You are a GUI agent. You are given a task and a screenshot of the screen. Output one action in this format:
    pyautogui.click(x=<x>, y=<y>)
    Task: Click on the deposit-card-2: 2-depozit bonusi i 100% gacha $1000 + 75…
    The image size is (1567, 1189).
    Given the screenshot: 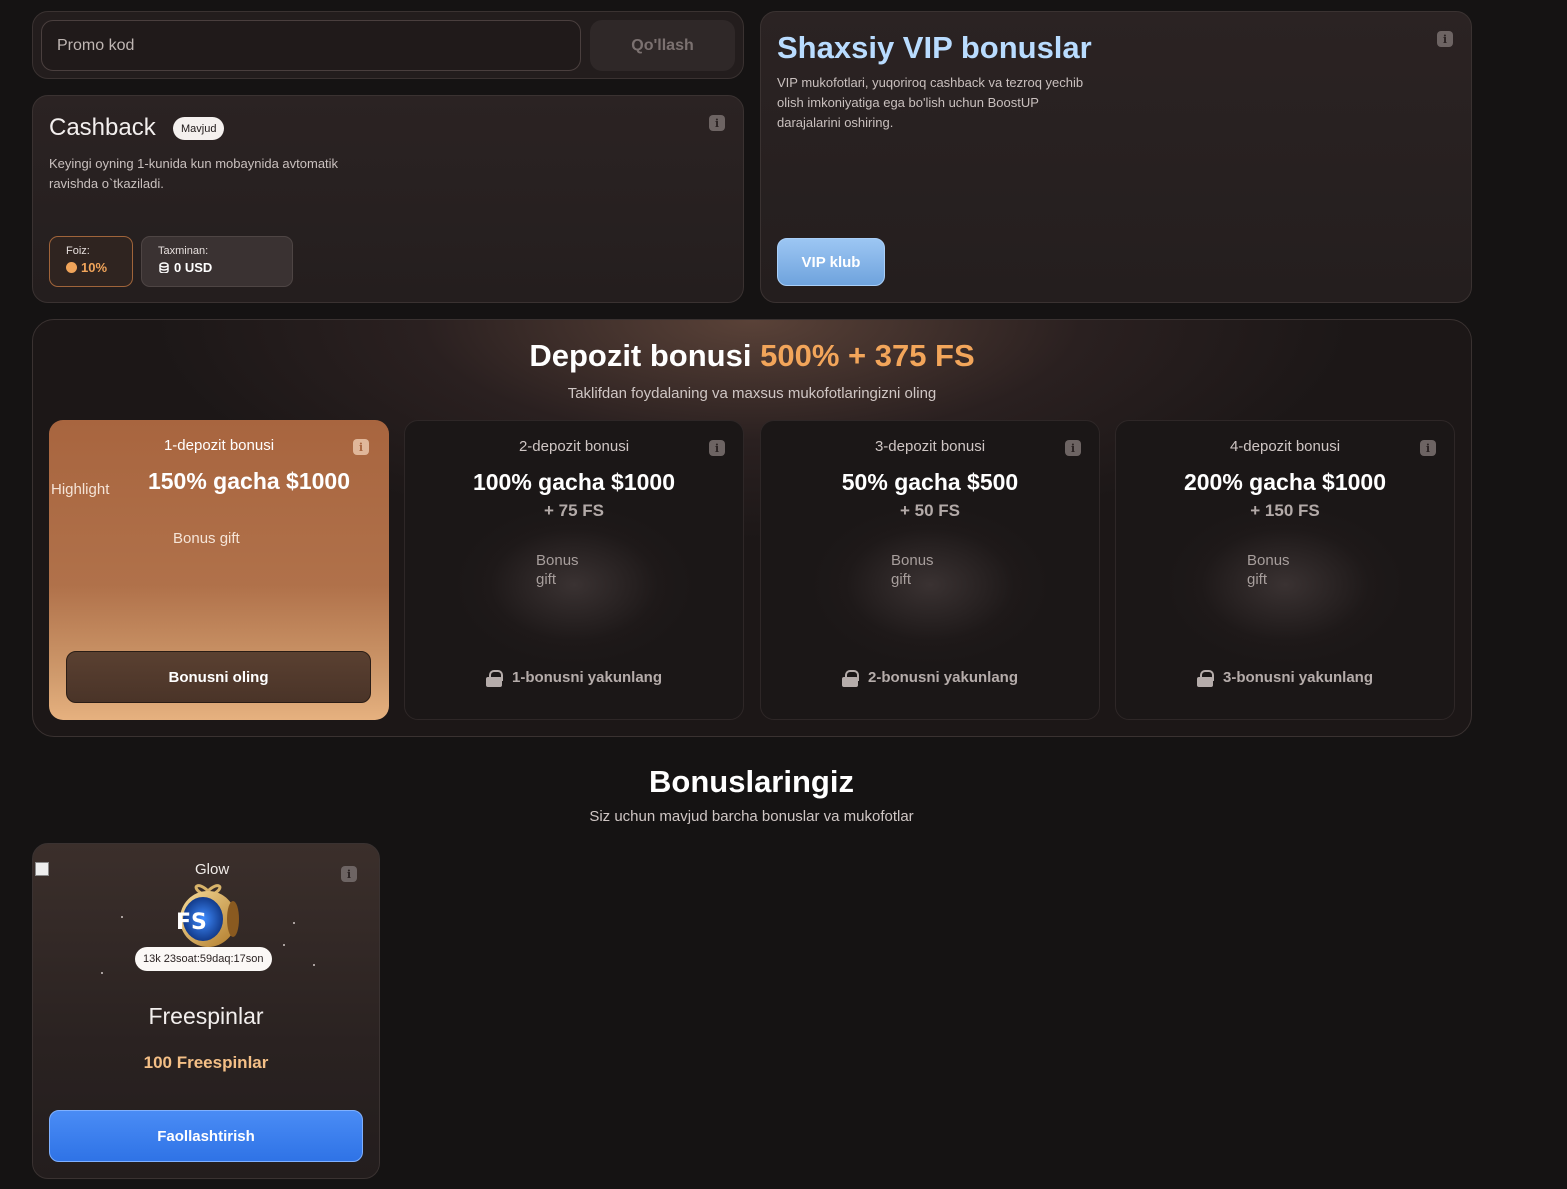 What is the action you would take?
    pyautogui.click(x=574, y=570)
    